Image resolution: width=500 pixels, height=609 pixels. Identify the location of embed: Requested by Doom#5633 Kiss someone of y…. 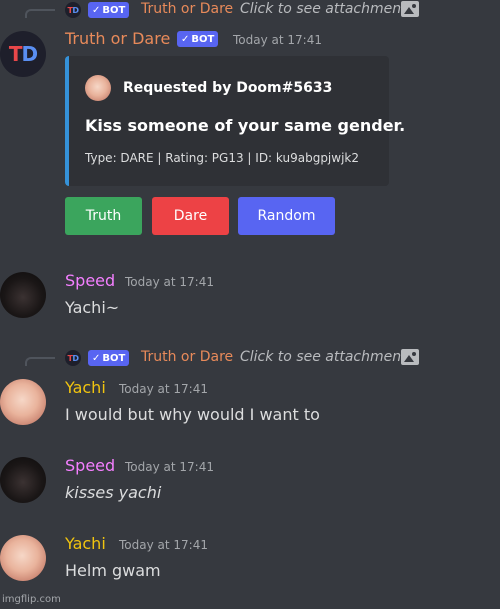
(235, 121).